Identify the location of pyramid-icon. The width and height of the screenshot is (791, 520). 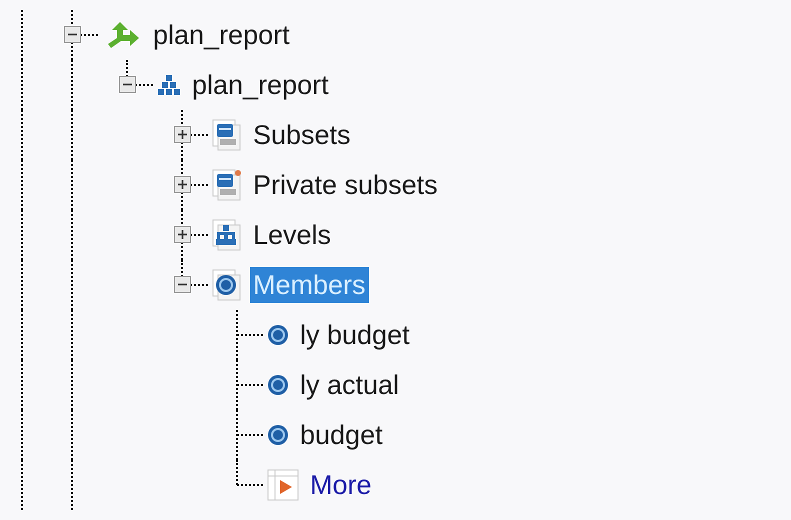
(169, 85).